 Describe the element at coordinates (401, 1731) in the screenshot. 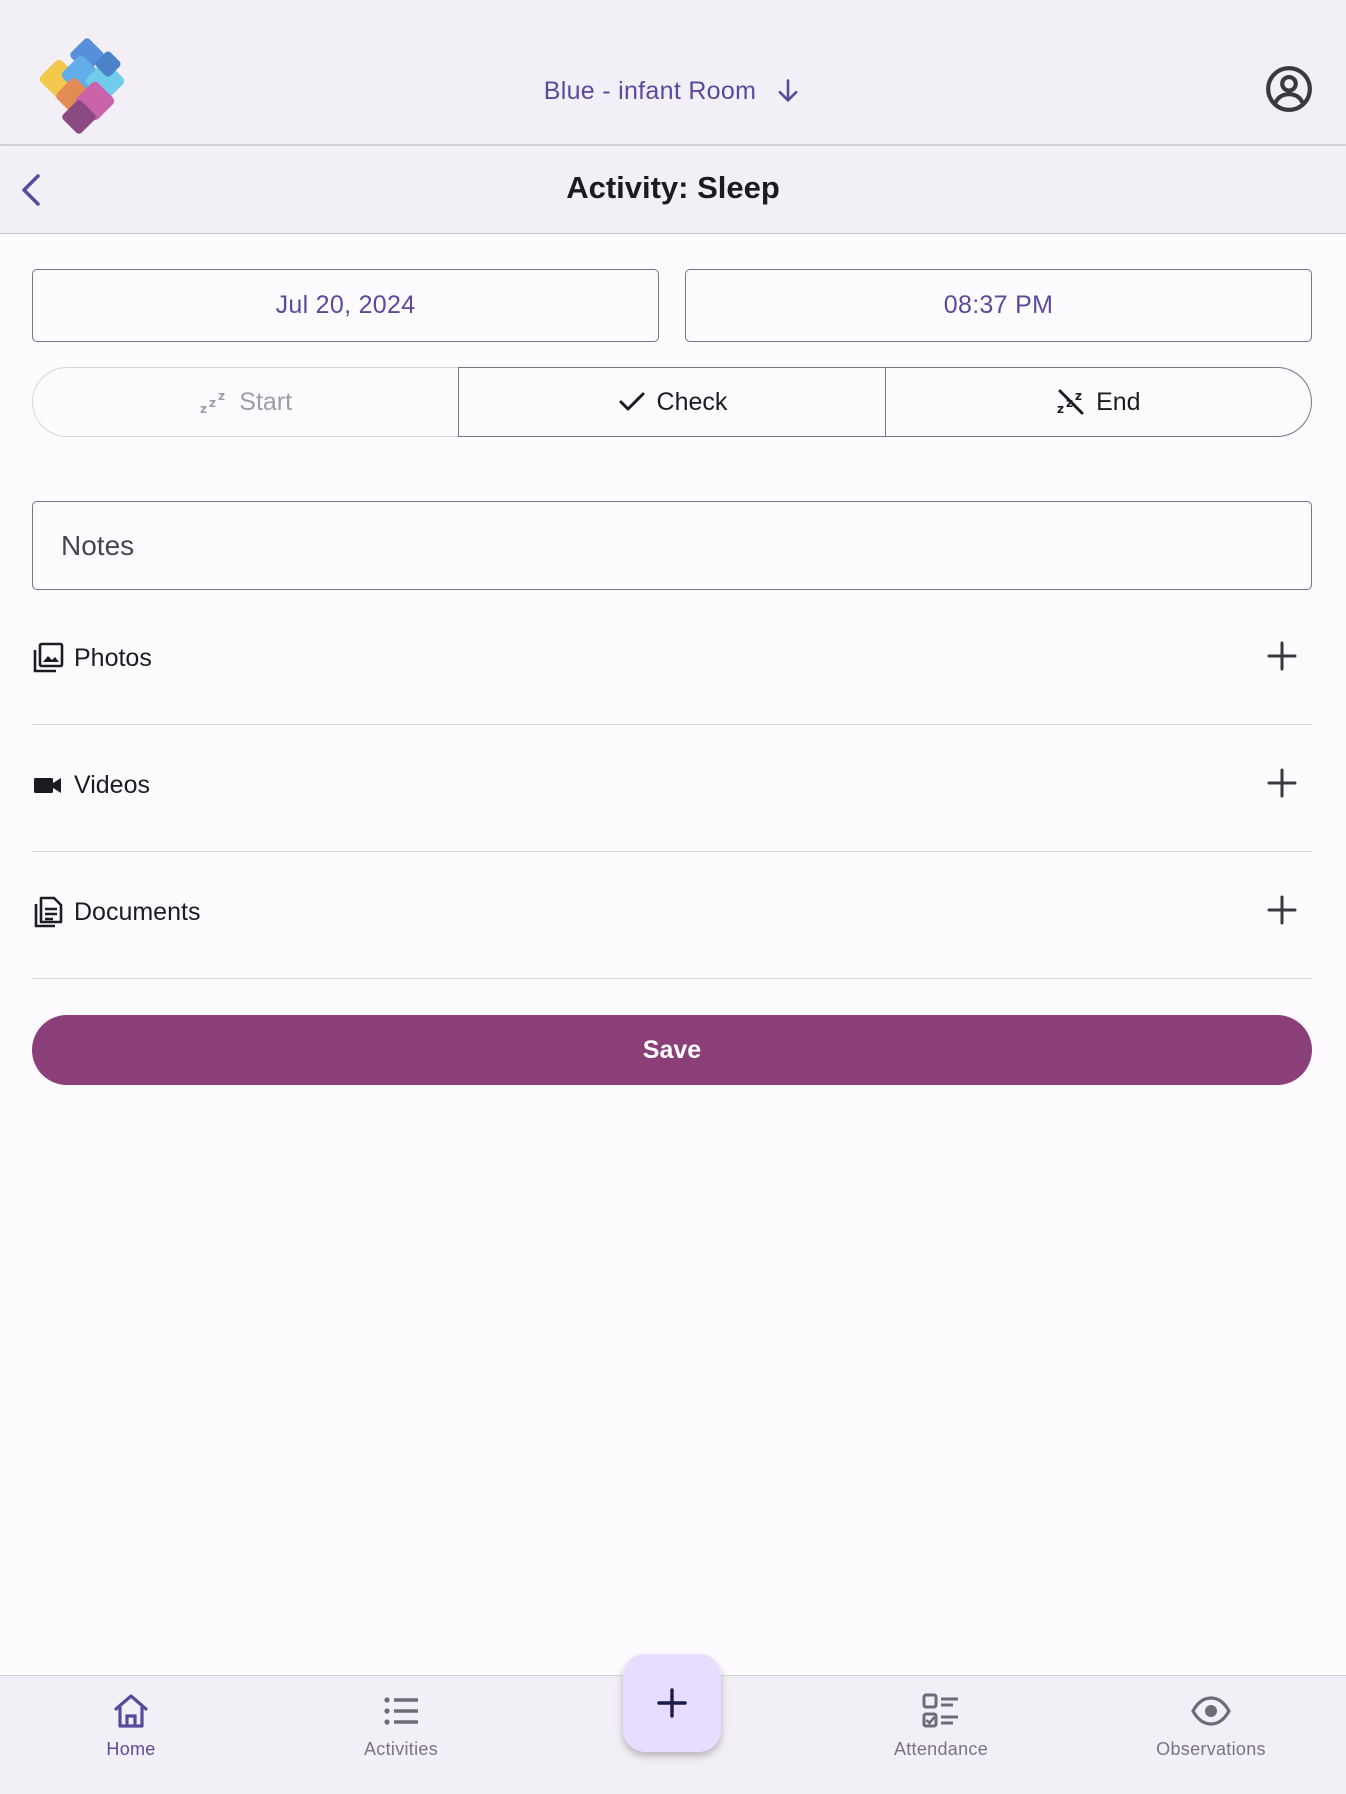

I see `nav-activities: Activities` at that location.